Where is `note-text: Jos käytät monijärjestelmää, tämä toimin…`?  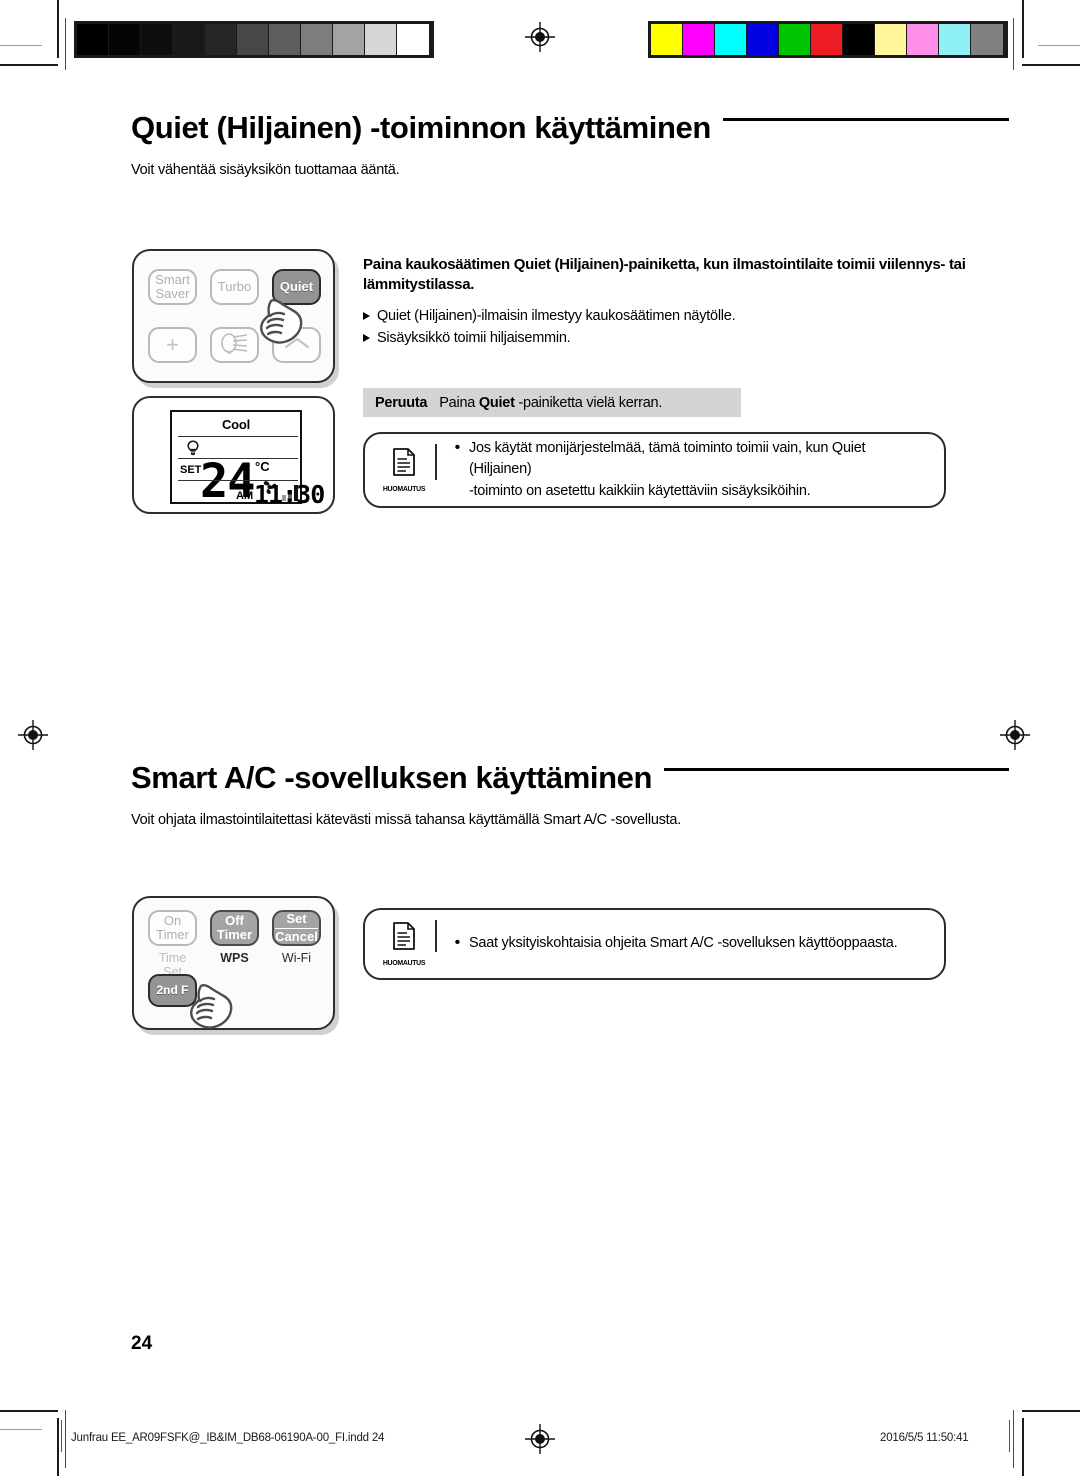 note-text: Jos käytät monijärjestelmää, tämä toimin… is located at coordinates (698, 469).